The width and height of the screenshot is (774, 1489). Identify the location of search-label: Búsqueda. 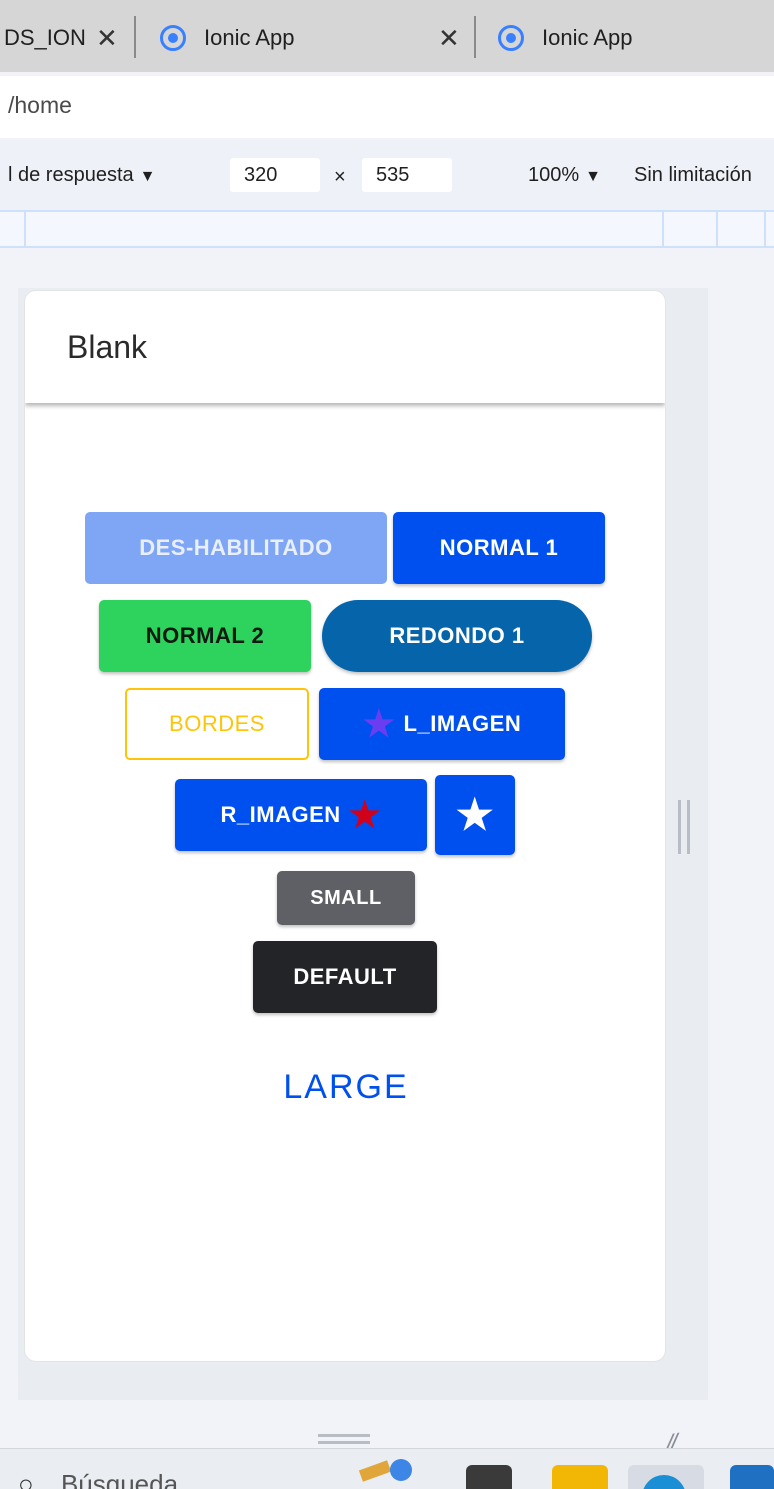
(119, 1479).